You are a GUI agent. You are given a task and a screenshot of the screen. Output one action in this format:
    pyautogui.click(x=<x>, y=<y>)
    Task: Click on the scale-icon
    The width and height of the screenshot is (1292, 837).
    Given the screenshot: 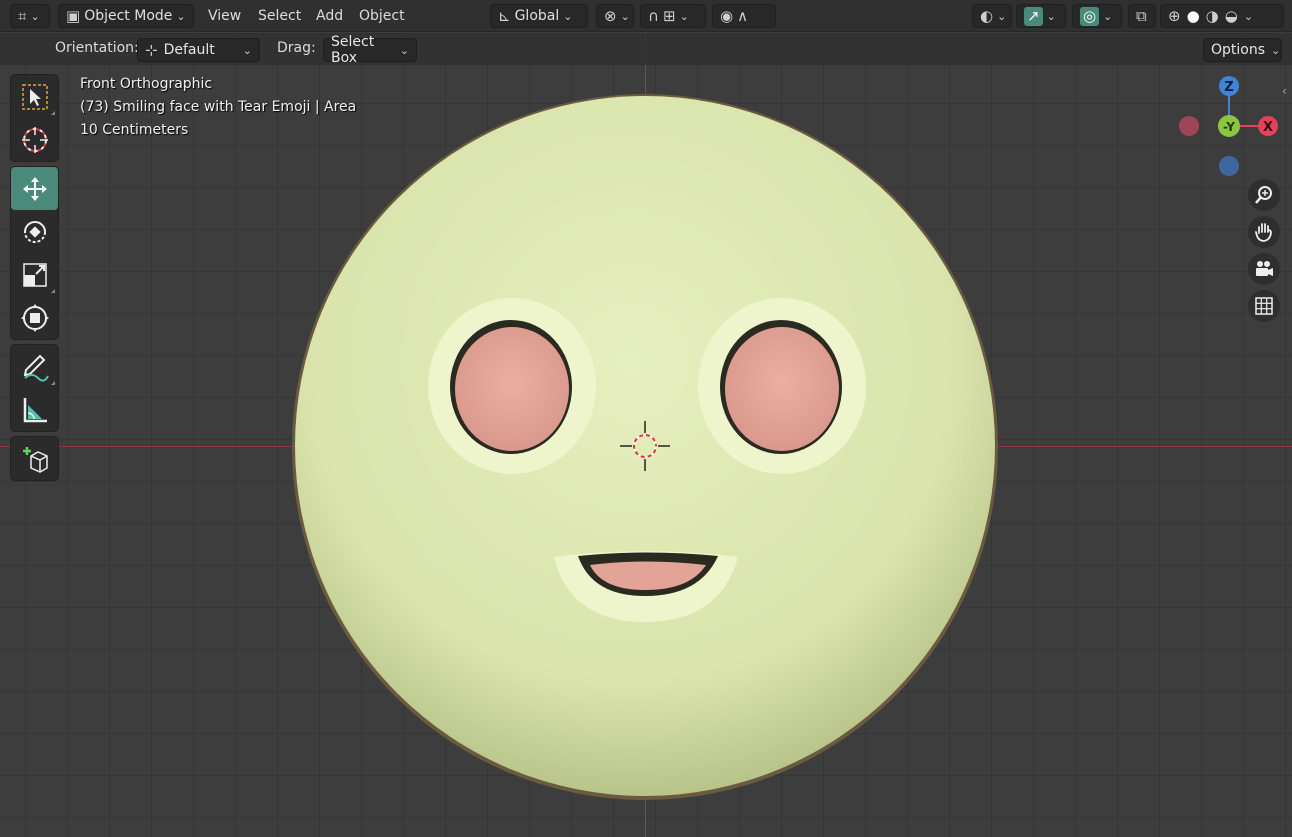 What is the action you would take?
    pyautogui.click(x=34, y=274)
    